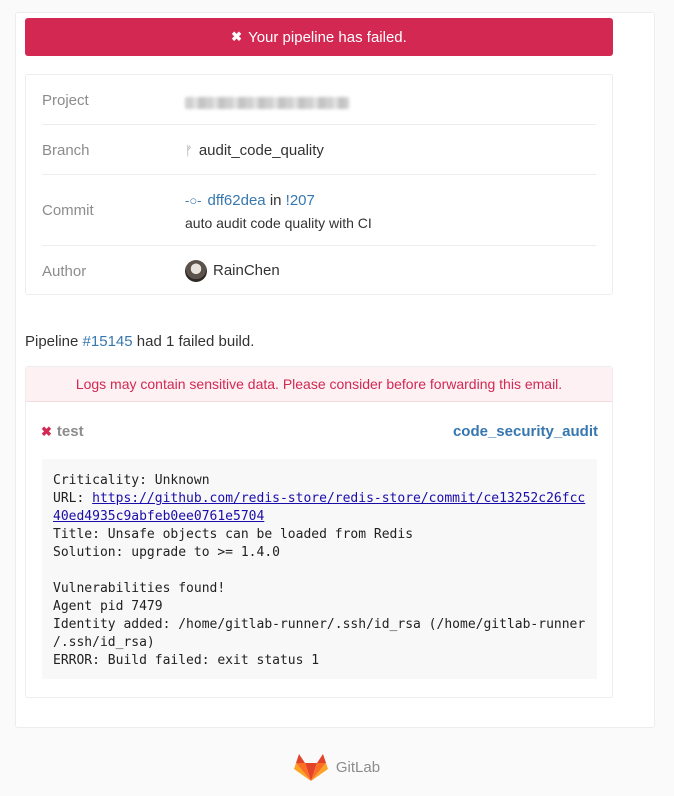 The height and width of the screenshot is (796, 674). What do you see at coordinates (131, 480) in the screenshot?
I see `log-line: Criticality: Unknown` at bounding box center [131, 480].